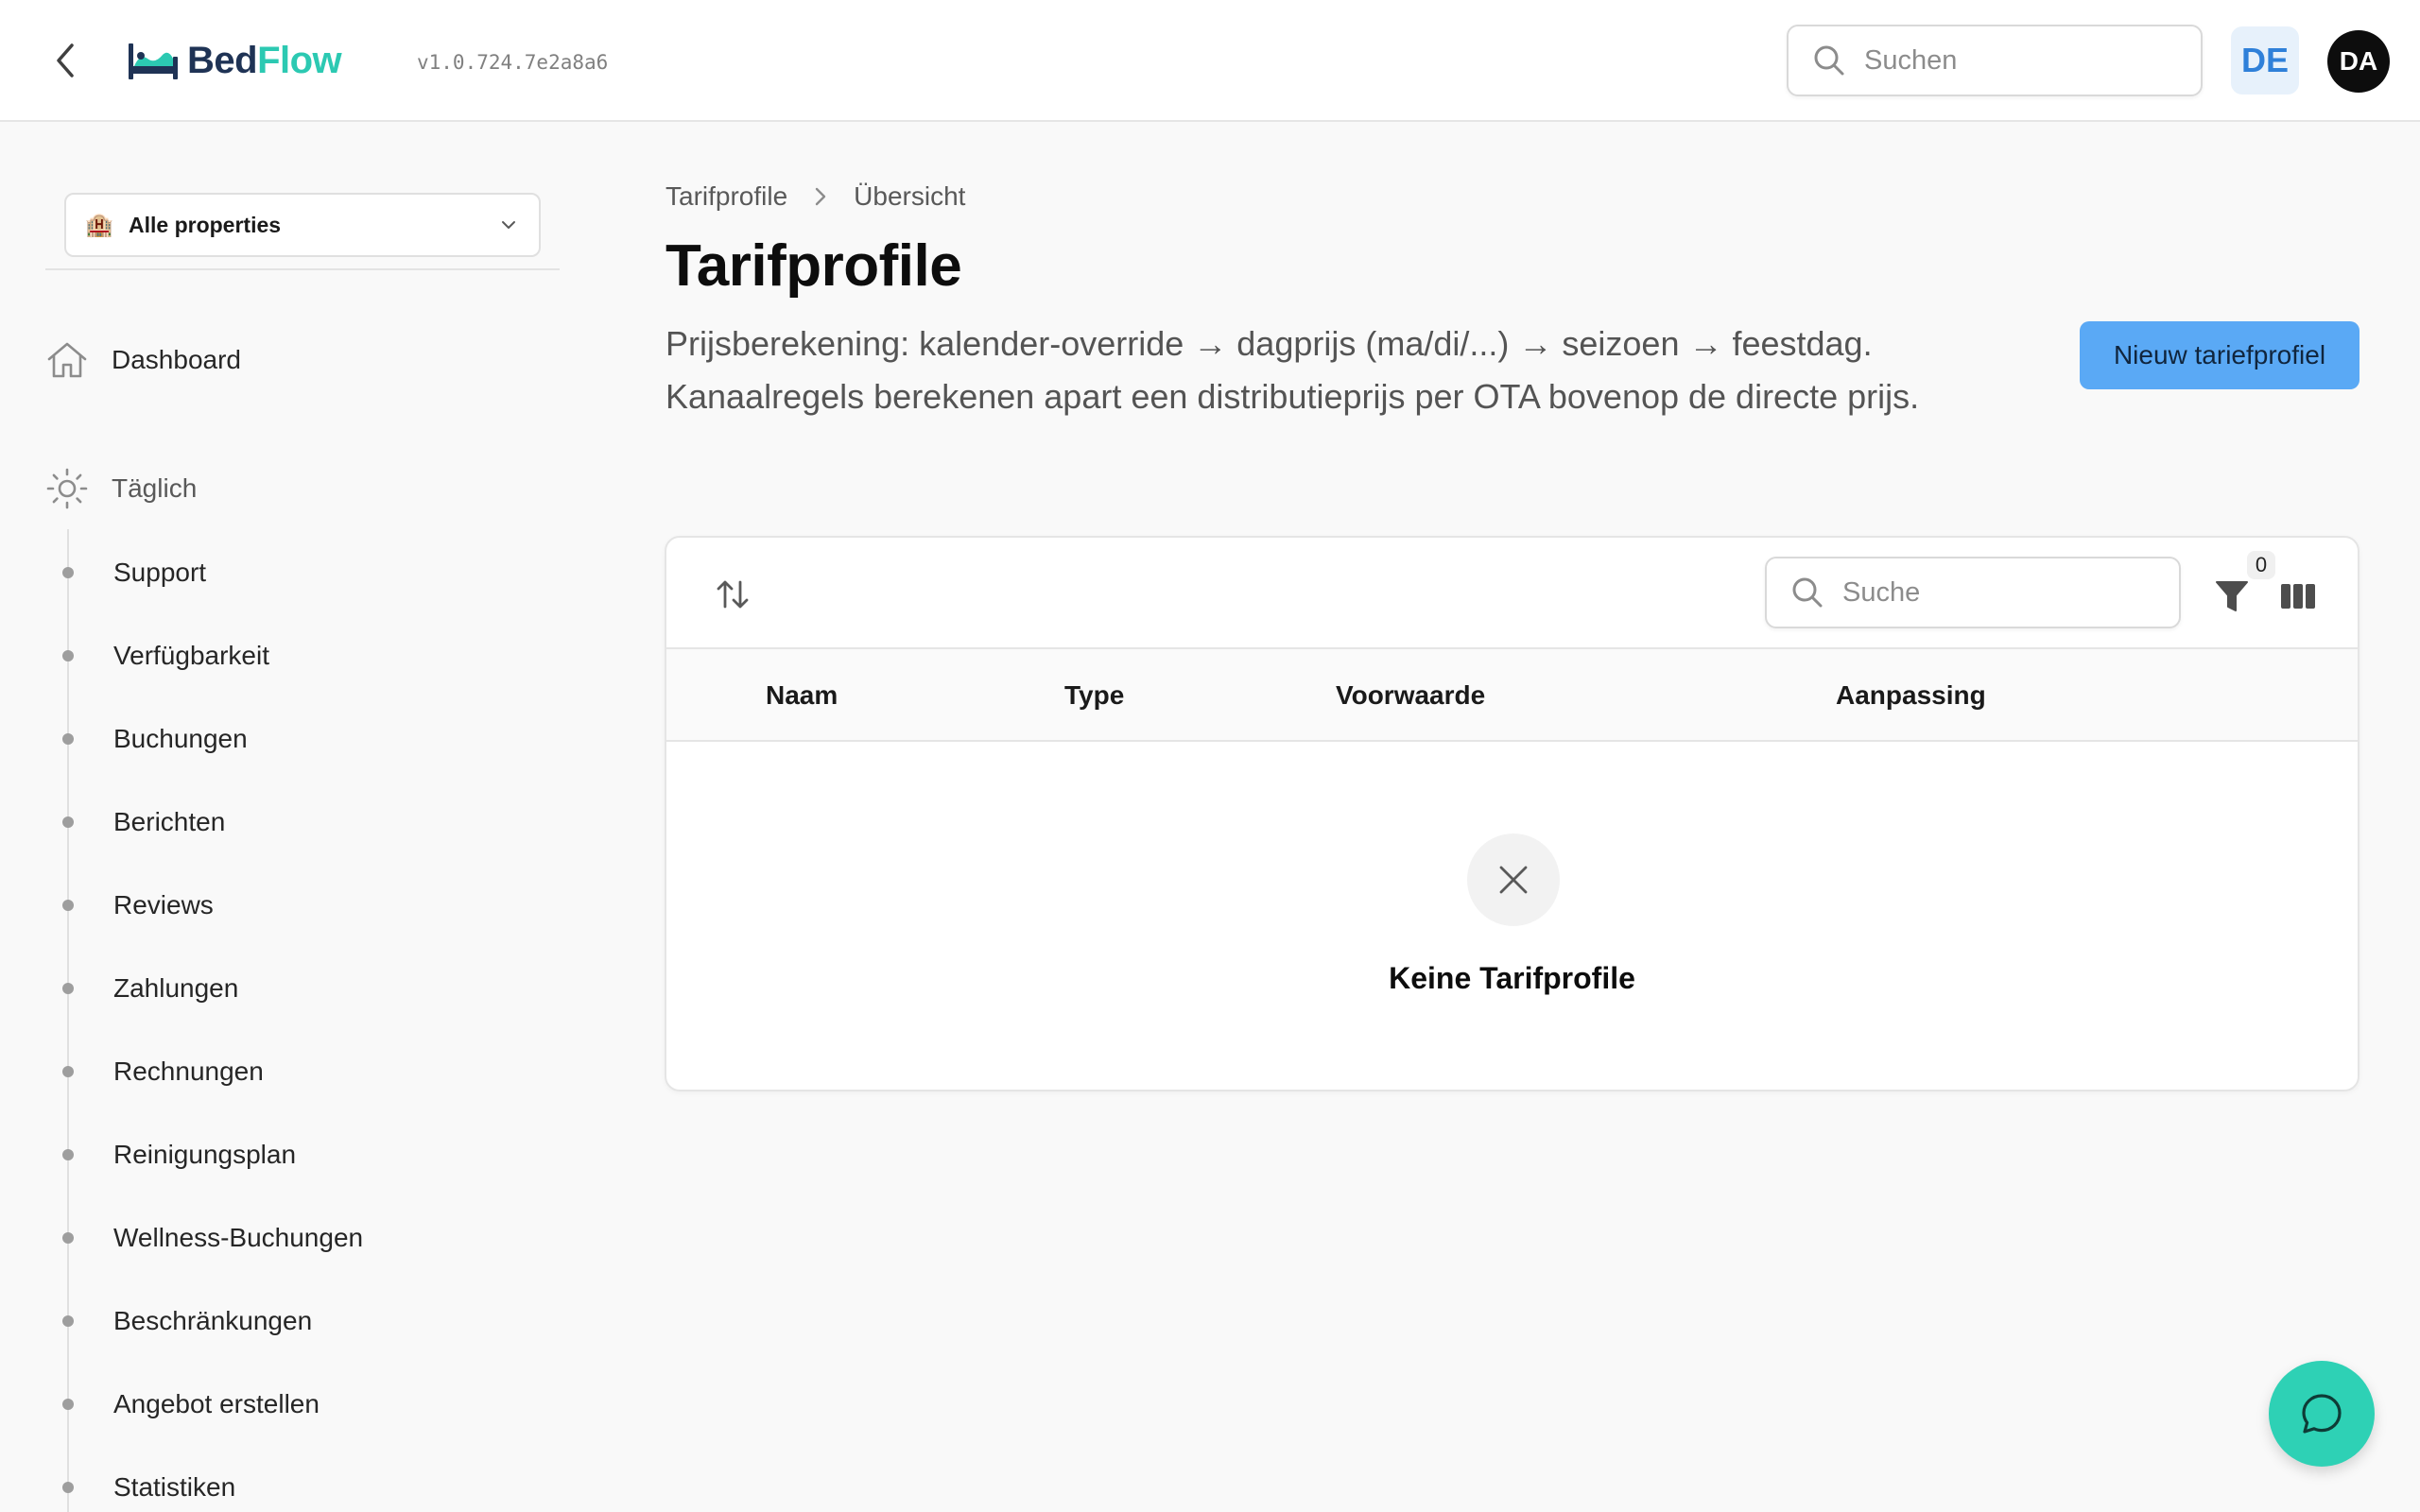 The width and height of the screenshot is (2420, 1512). What do you see at coordinates (2359, 61) in the screenshot?
I see `user-avatar: DA` at bounding box center [2359, 61].